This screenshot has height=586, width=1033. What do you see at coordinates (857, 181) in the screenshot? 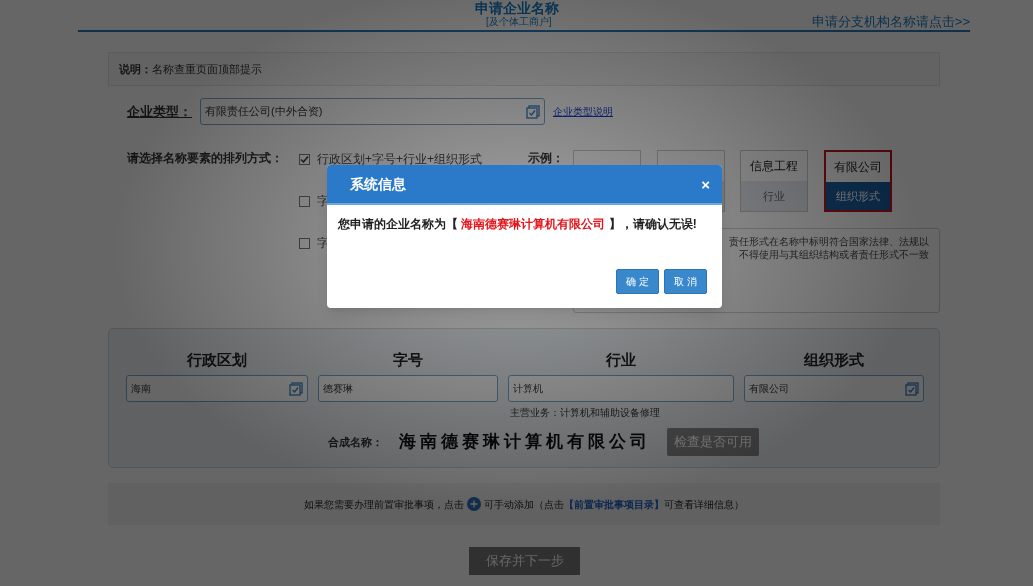
I see `example-tile: 有限公司 组织形式` at bounding box center [857, 181].